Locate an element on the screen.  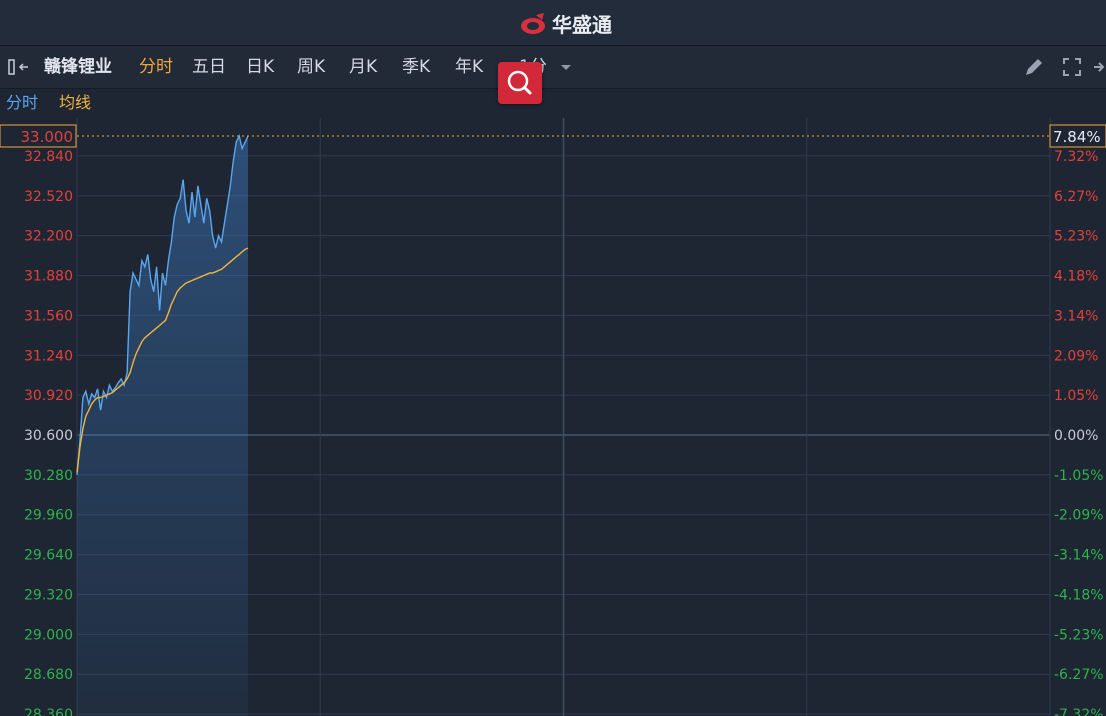
tab-minute: 分时 is located at coordinates (156, 67).